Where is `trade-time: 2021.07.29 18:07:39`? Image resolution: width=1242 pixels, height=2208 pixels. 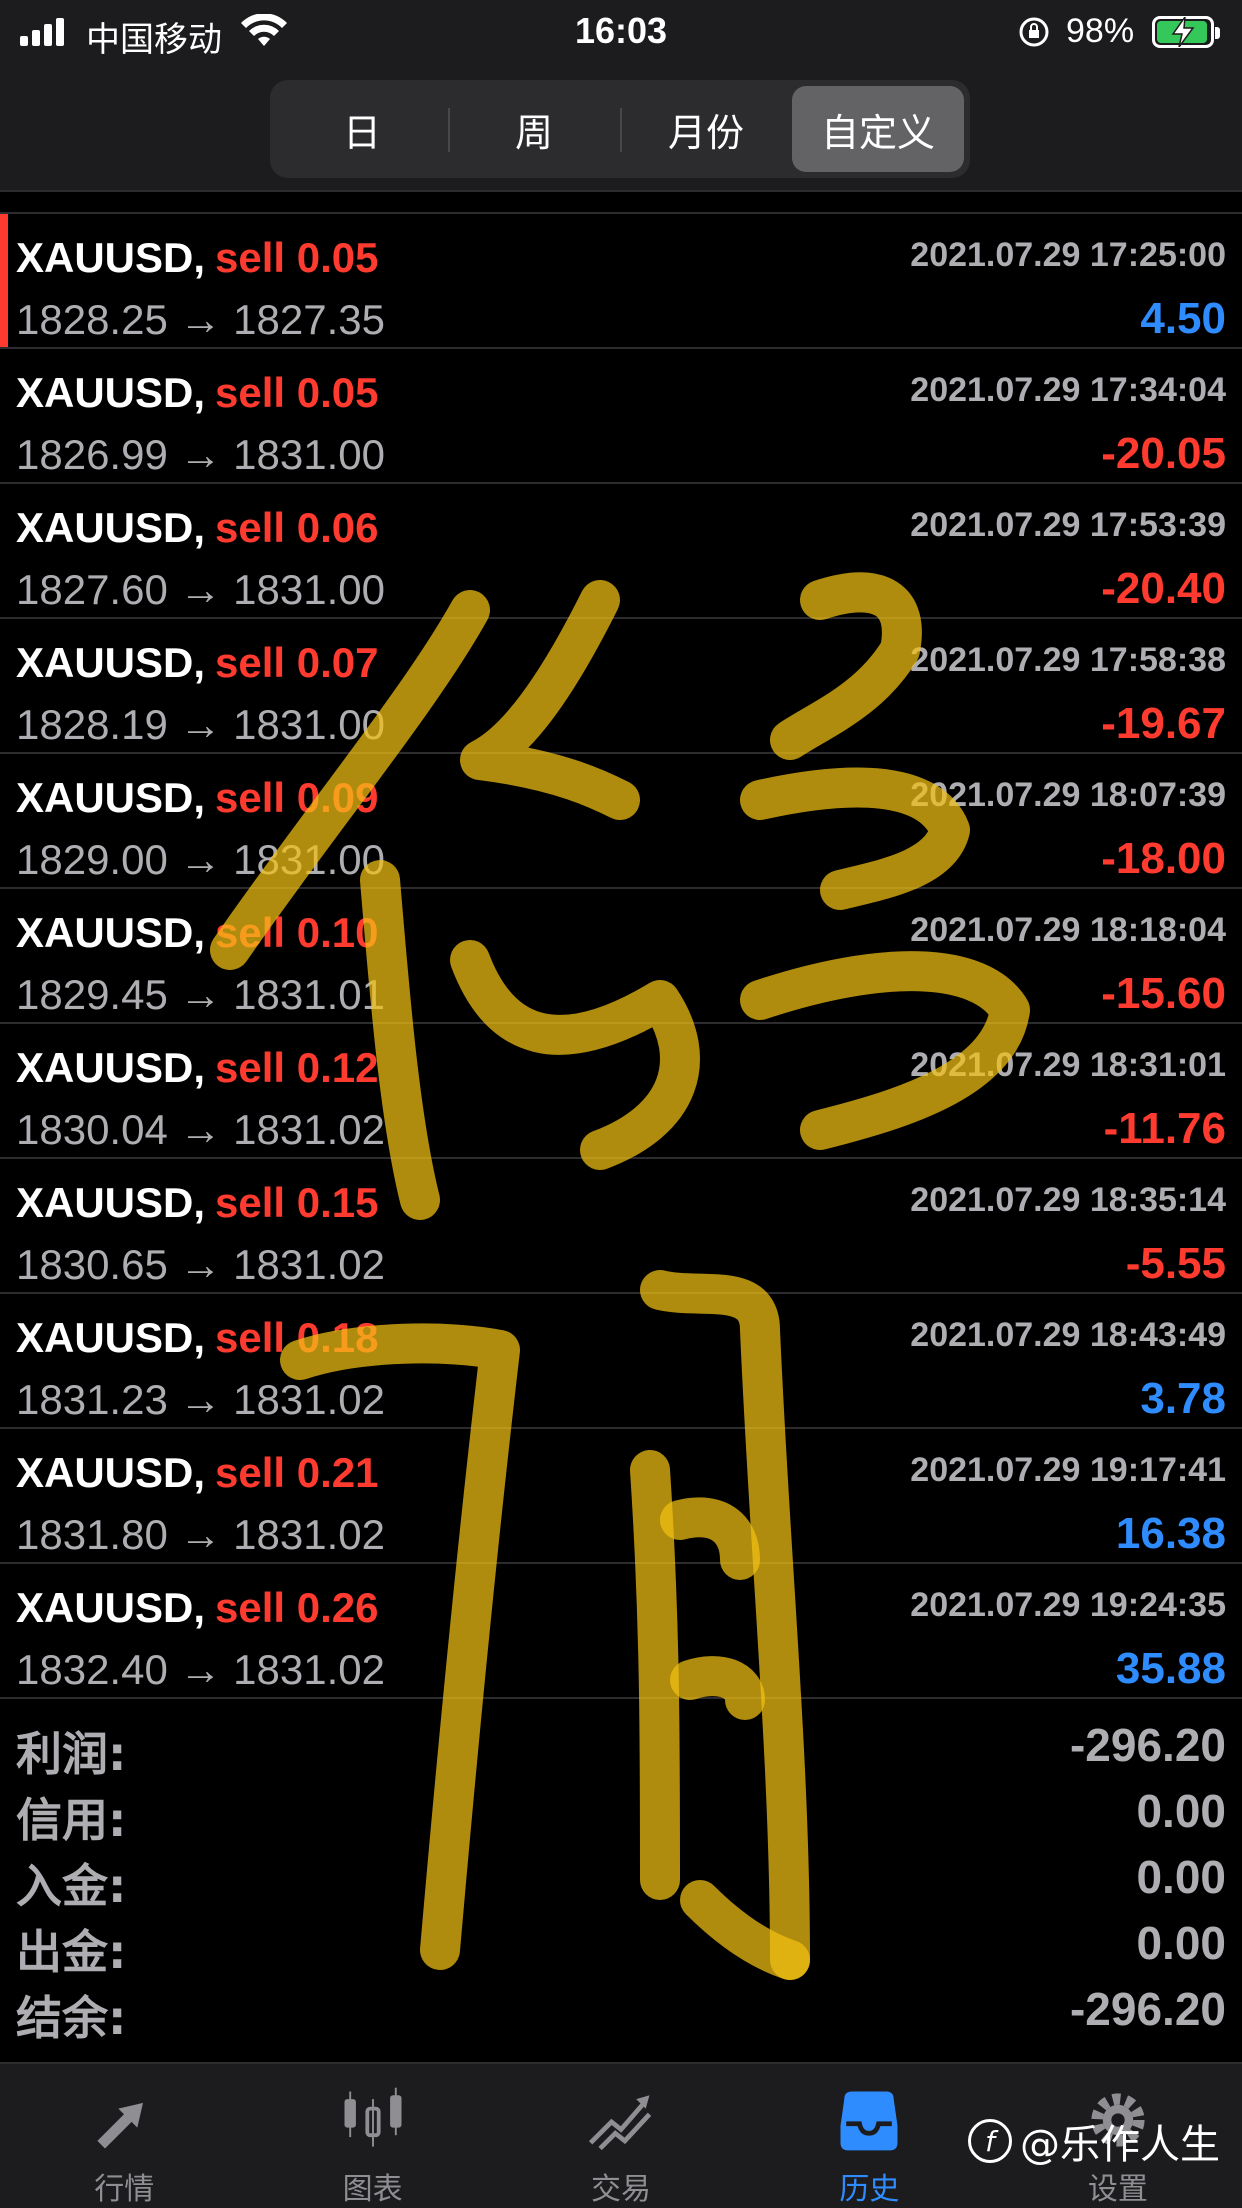
trade-time: 2021.07.29 18:07:39 is located at coordinates (1068, 795).